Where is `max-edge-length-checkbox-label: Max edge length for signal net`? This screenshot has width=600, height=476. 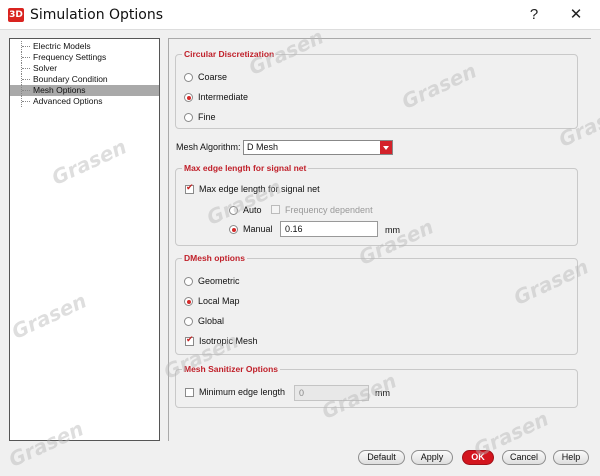
max-edge-length-checkbox-label: Max edge length for signal net is located at coordinates (259, 189).